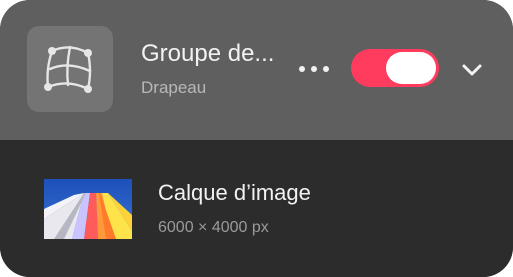  I want to click on warp-mesh-icon, so click(70, 69).